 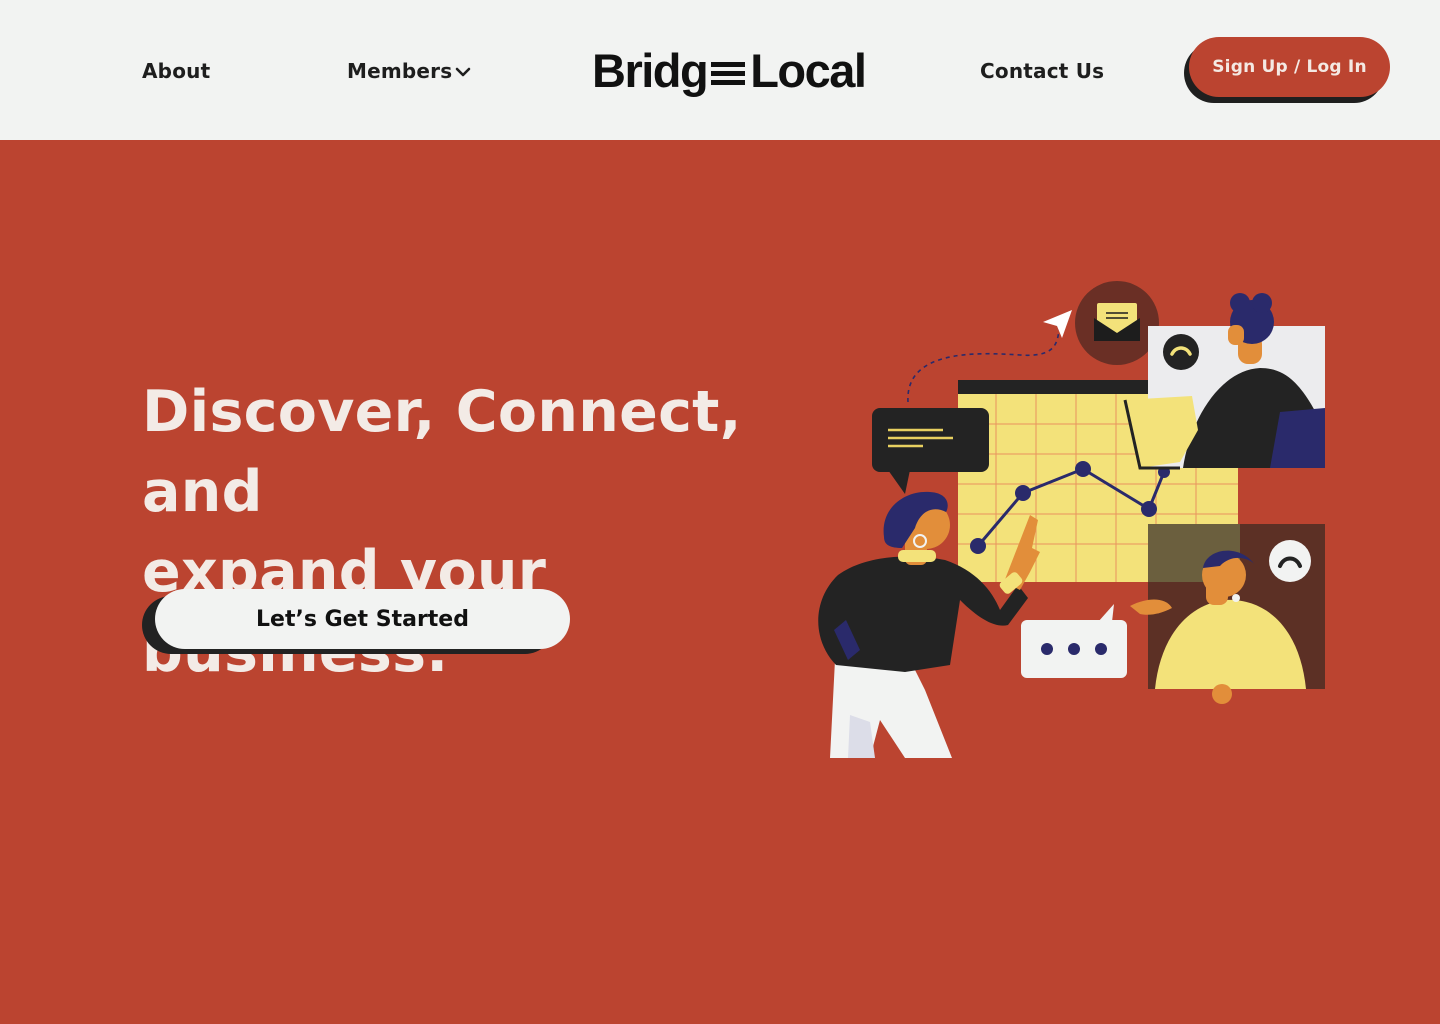 What do you see at coordinates (1057, 324) in the screenshot?
I see `paper-plane-icon` at bounding box center [1057, 324].